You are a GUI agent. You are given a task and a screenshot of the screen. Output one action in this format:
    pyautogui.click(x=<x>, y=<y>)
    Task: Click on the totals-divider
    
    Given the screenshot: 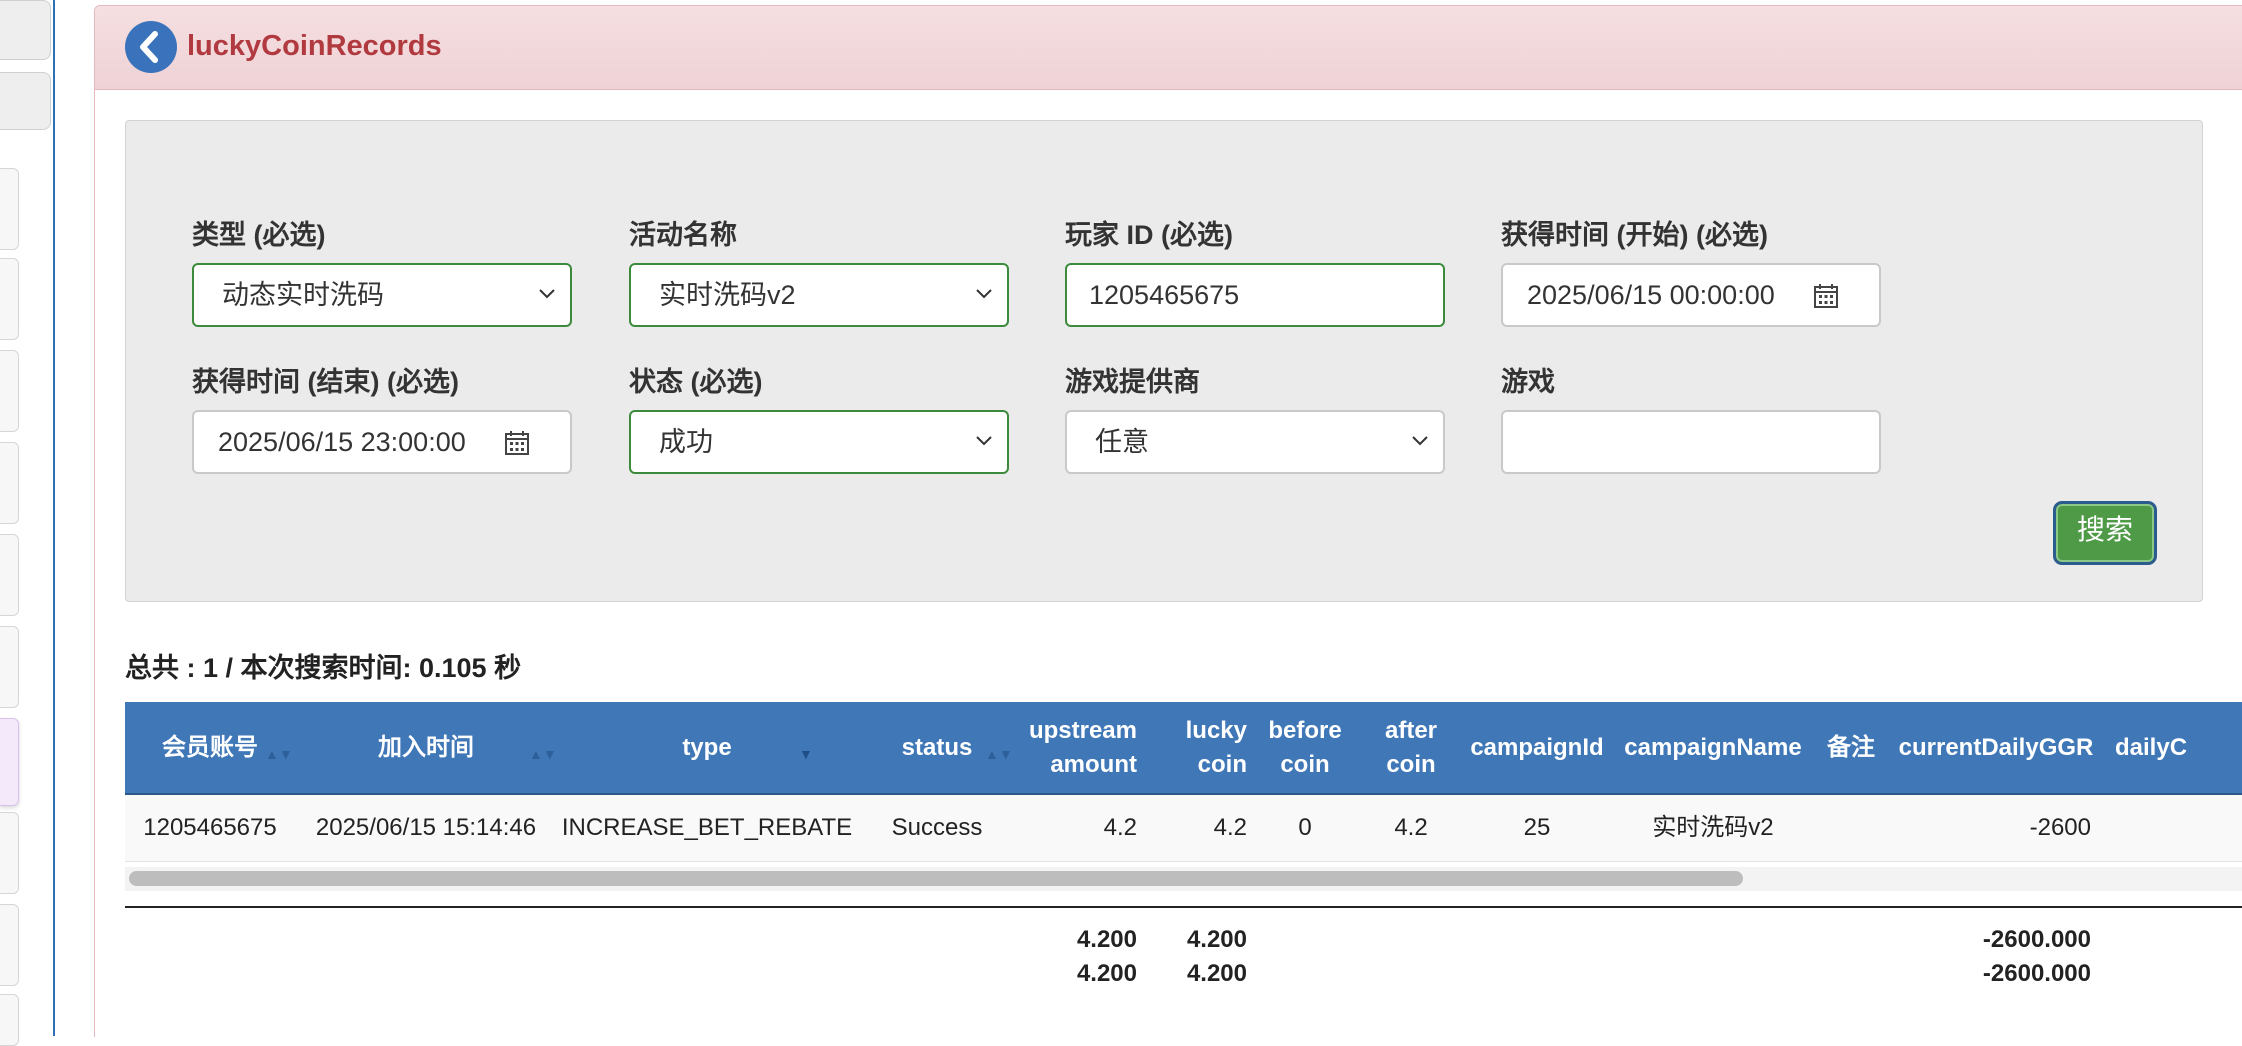 What is the action you would take?
    pyautogui.click(x=1183, y=907)
    